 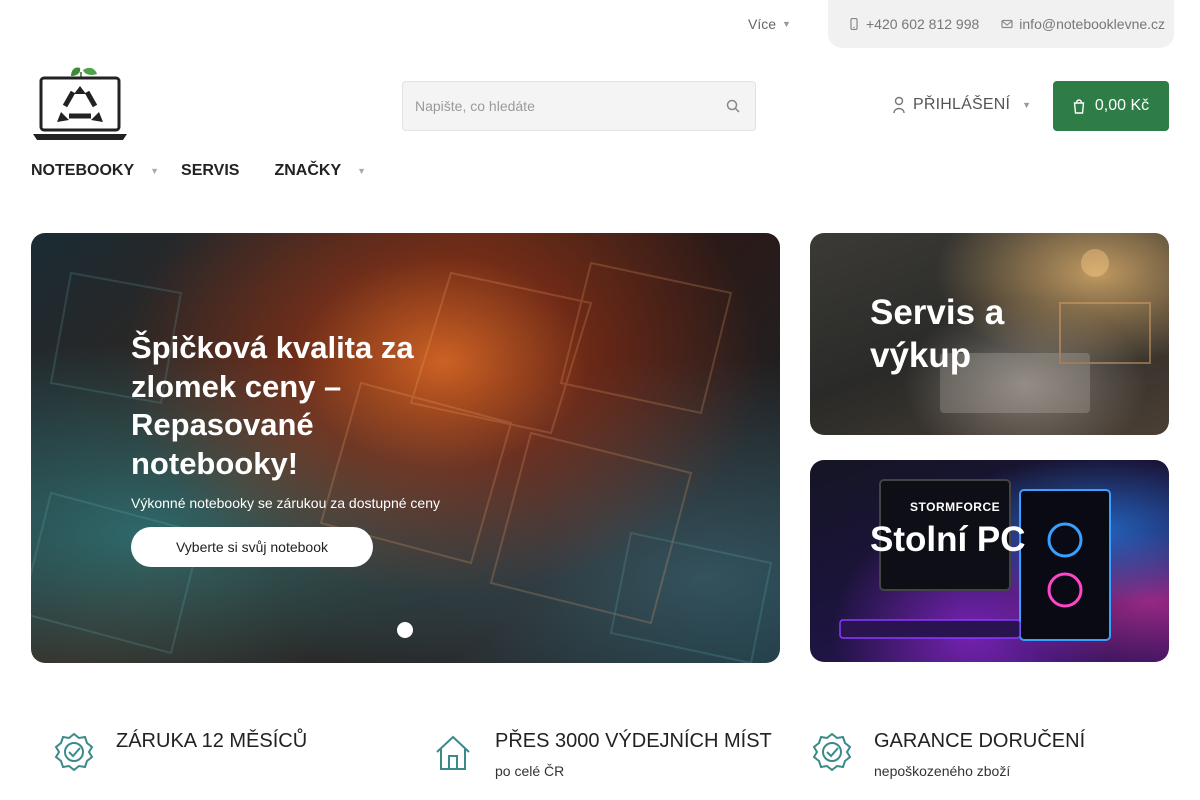 What do you see at coordinates (1122, 105) in the screenshot?
I see `cart-total: 0,00 Kč` at bounding box center [1122, 105].